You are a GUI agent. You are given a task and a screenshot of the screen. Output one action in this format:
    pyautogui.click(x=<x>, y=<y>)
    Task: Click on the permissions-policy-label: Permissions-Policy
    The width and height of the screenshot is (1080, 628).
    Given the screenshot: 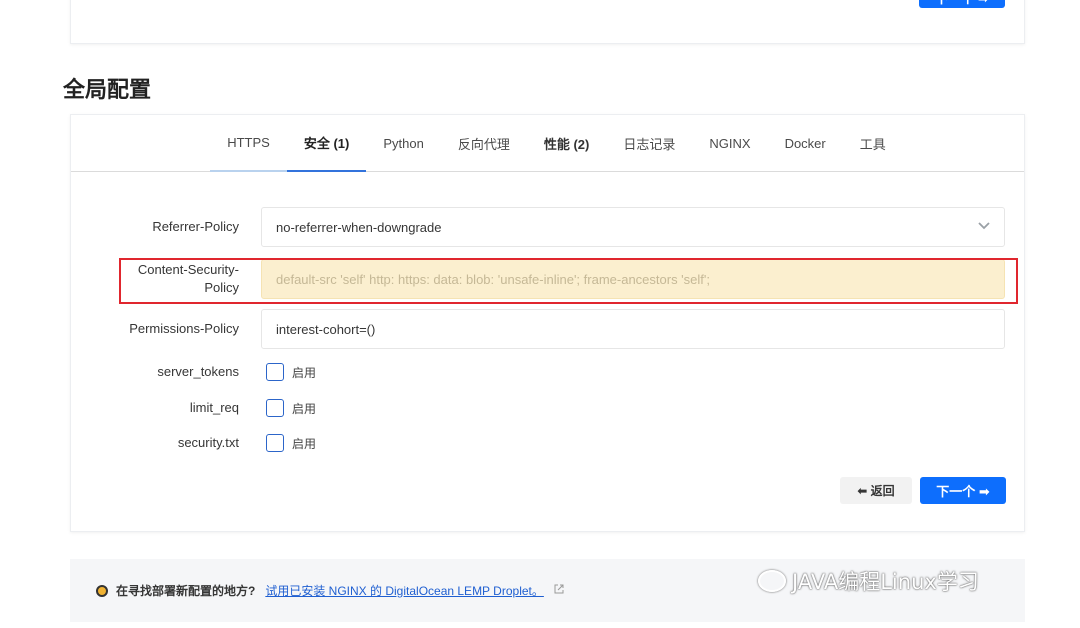 What is the action you would take?
    pyautogui.click(x=184, y=328)
    